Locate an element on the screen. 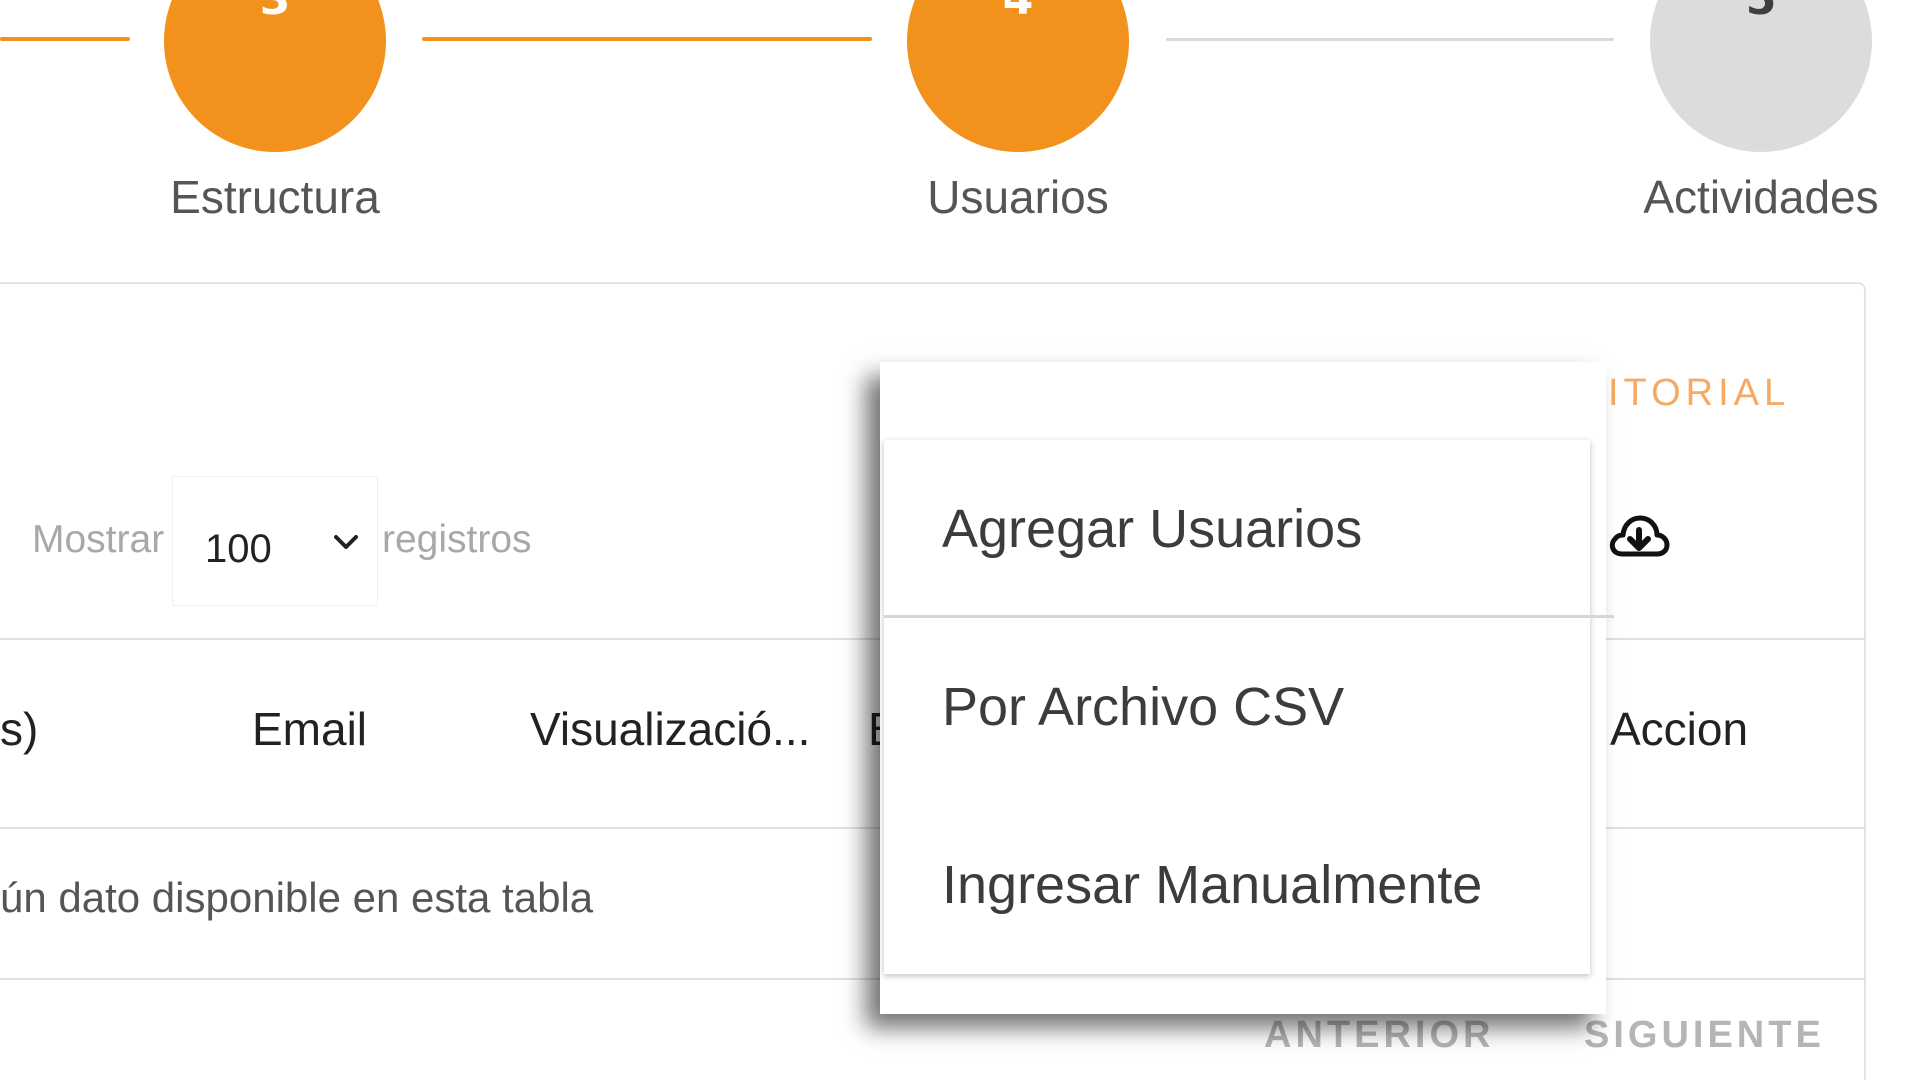 This screenshot has width=1920, height=1080. length-suffix: registros is located at coordinates (457, 539).